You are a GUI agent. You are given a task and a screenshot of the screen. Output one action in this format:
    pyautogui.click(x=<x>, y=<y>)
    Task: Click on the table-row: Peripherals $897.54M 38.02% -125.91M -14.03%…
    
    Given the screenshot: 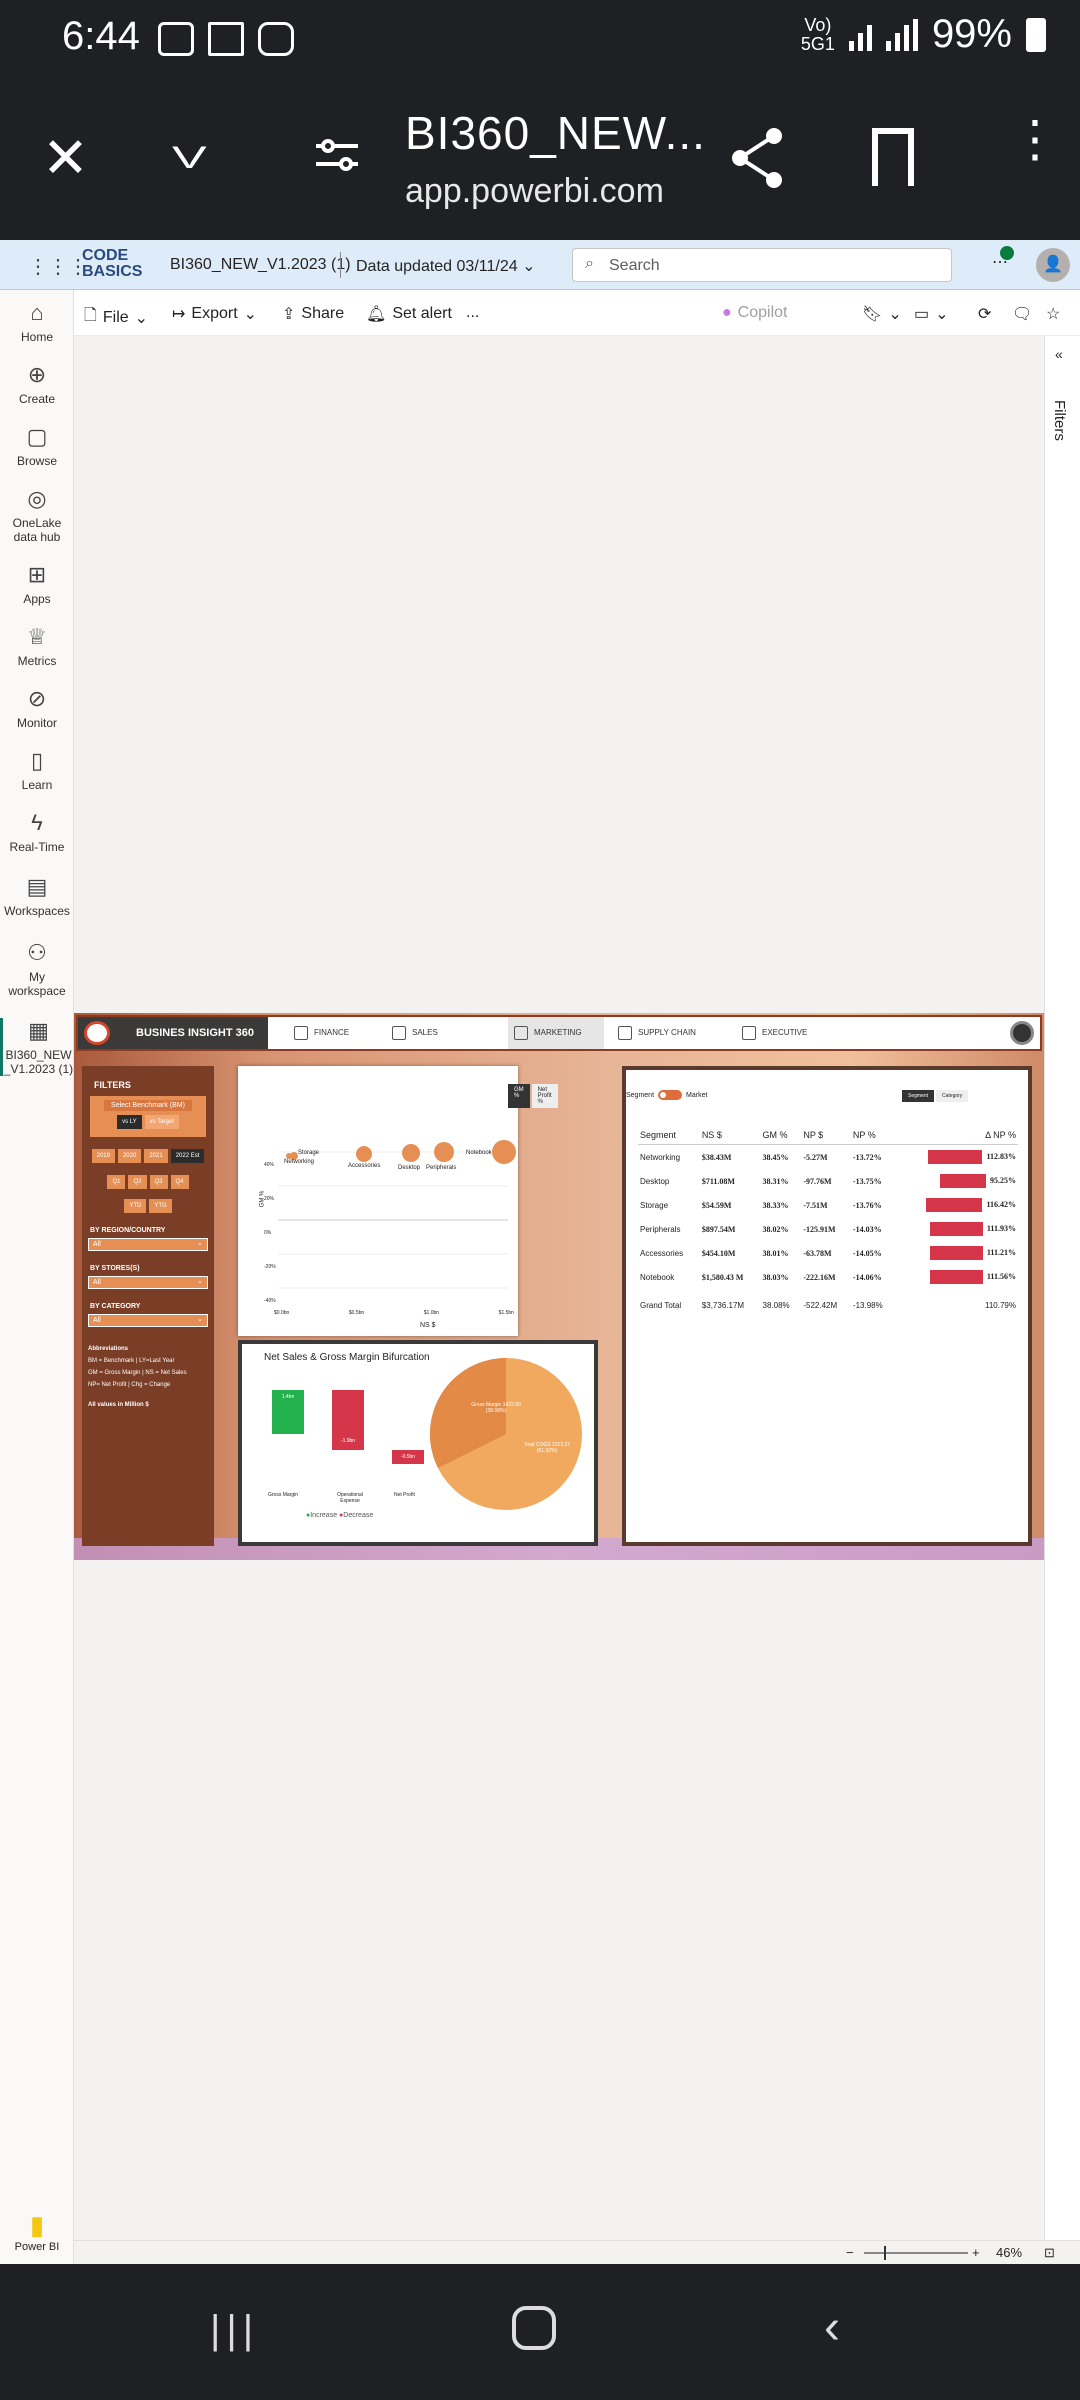 What is the action you would take?
    pyautogui.click(x=828, y=1229)
    